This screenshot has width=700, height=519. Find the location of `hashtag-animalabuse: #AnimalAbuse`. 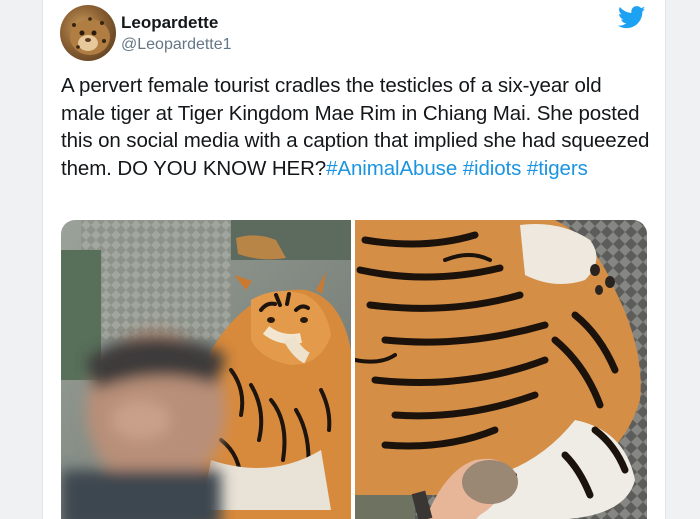

hashtag-animalabuse: #AnimalAbuse is located at coordinates (391, 168).